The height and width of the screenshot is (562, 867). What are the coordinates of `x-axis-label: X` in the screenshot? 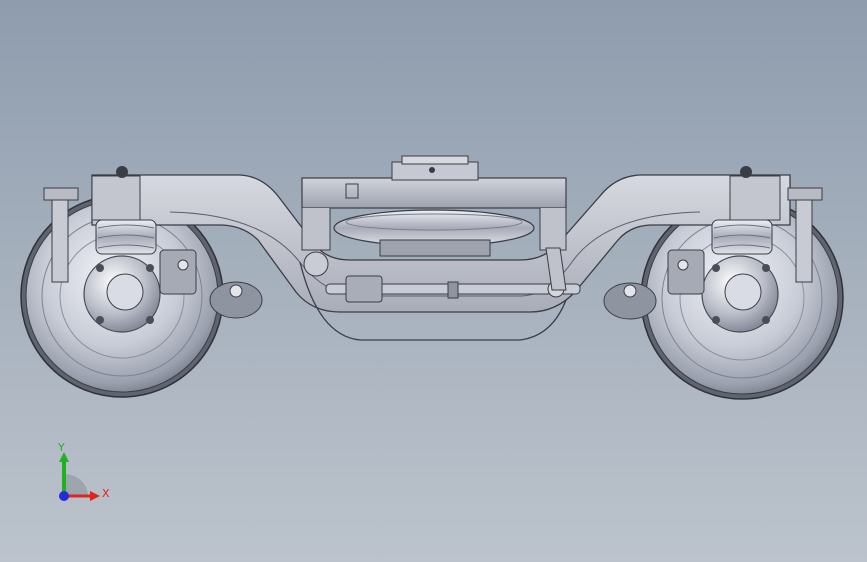 It's located at (106, 493).